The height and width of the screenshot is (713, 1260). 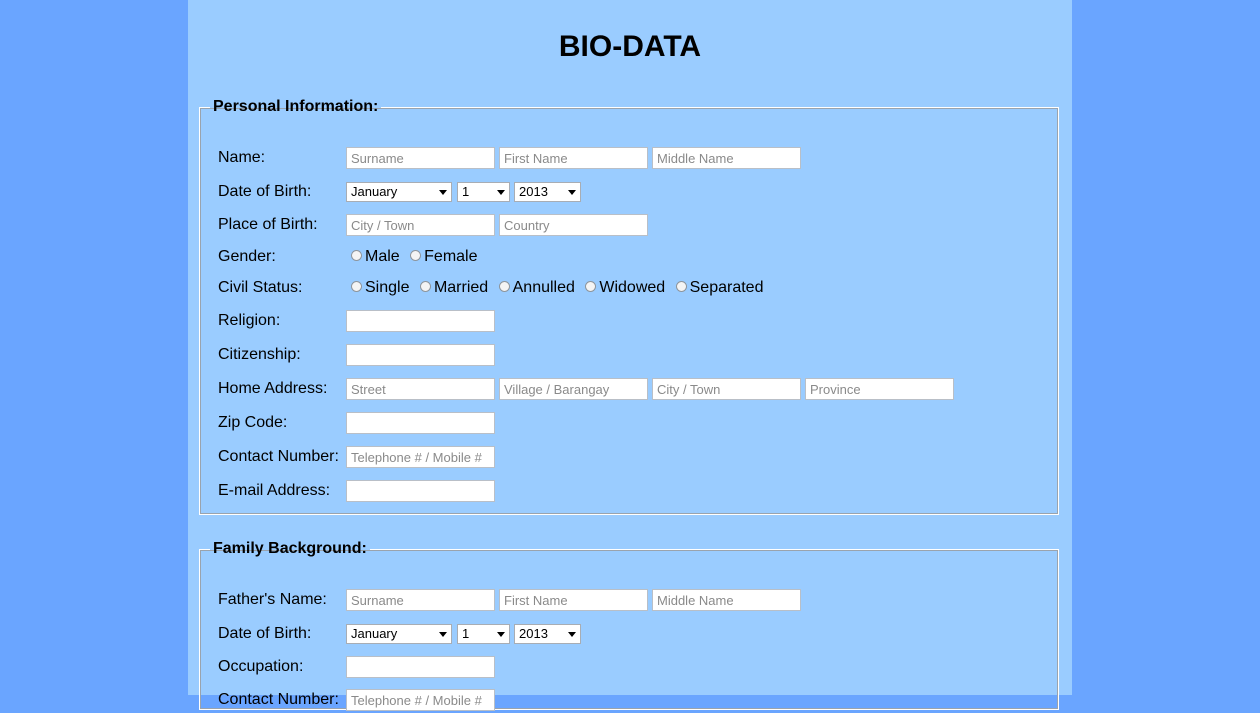 I want to click on surname-input, so click(x=420, y=158).